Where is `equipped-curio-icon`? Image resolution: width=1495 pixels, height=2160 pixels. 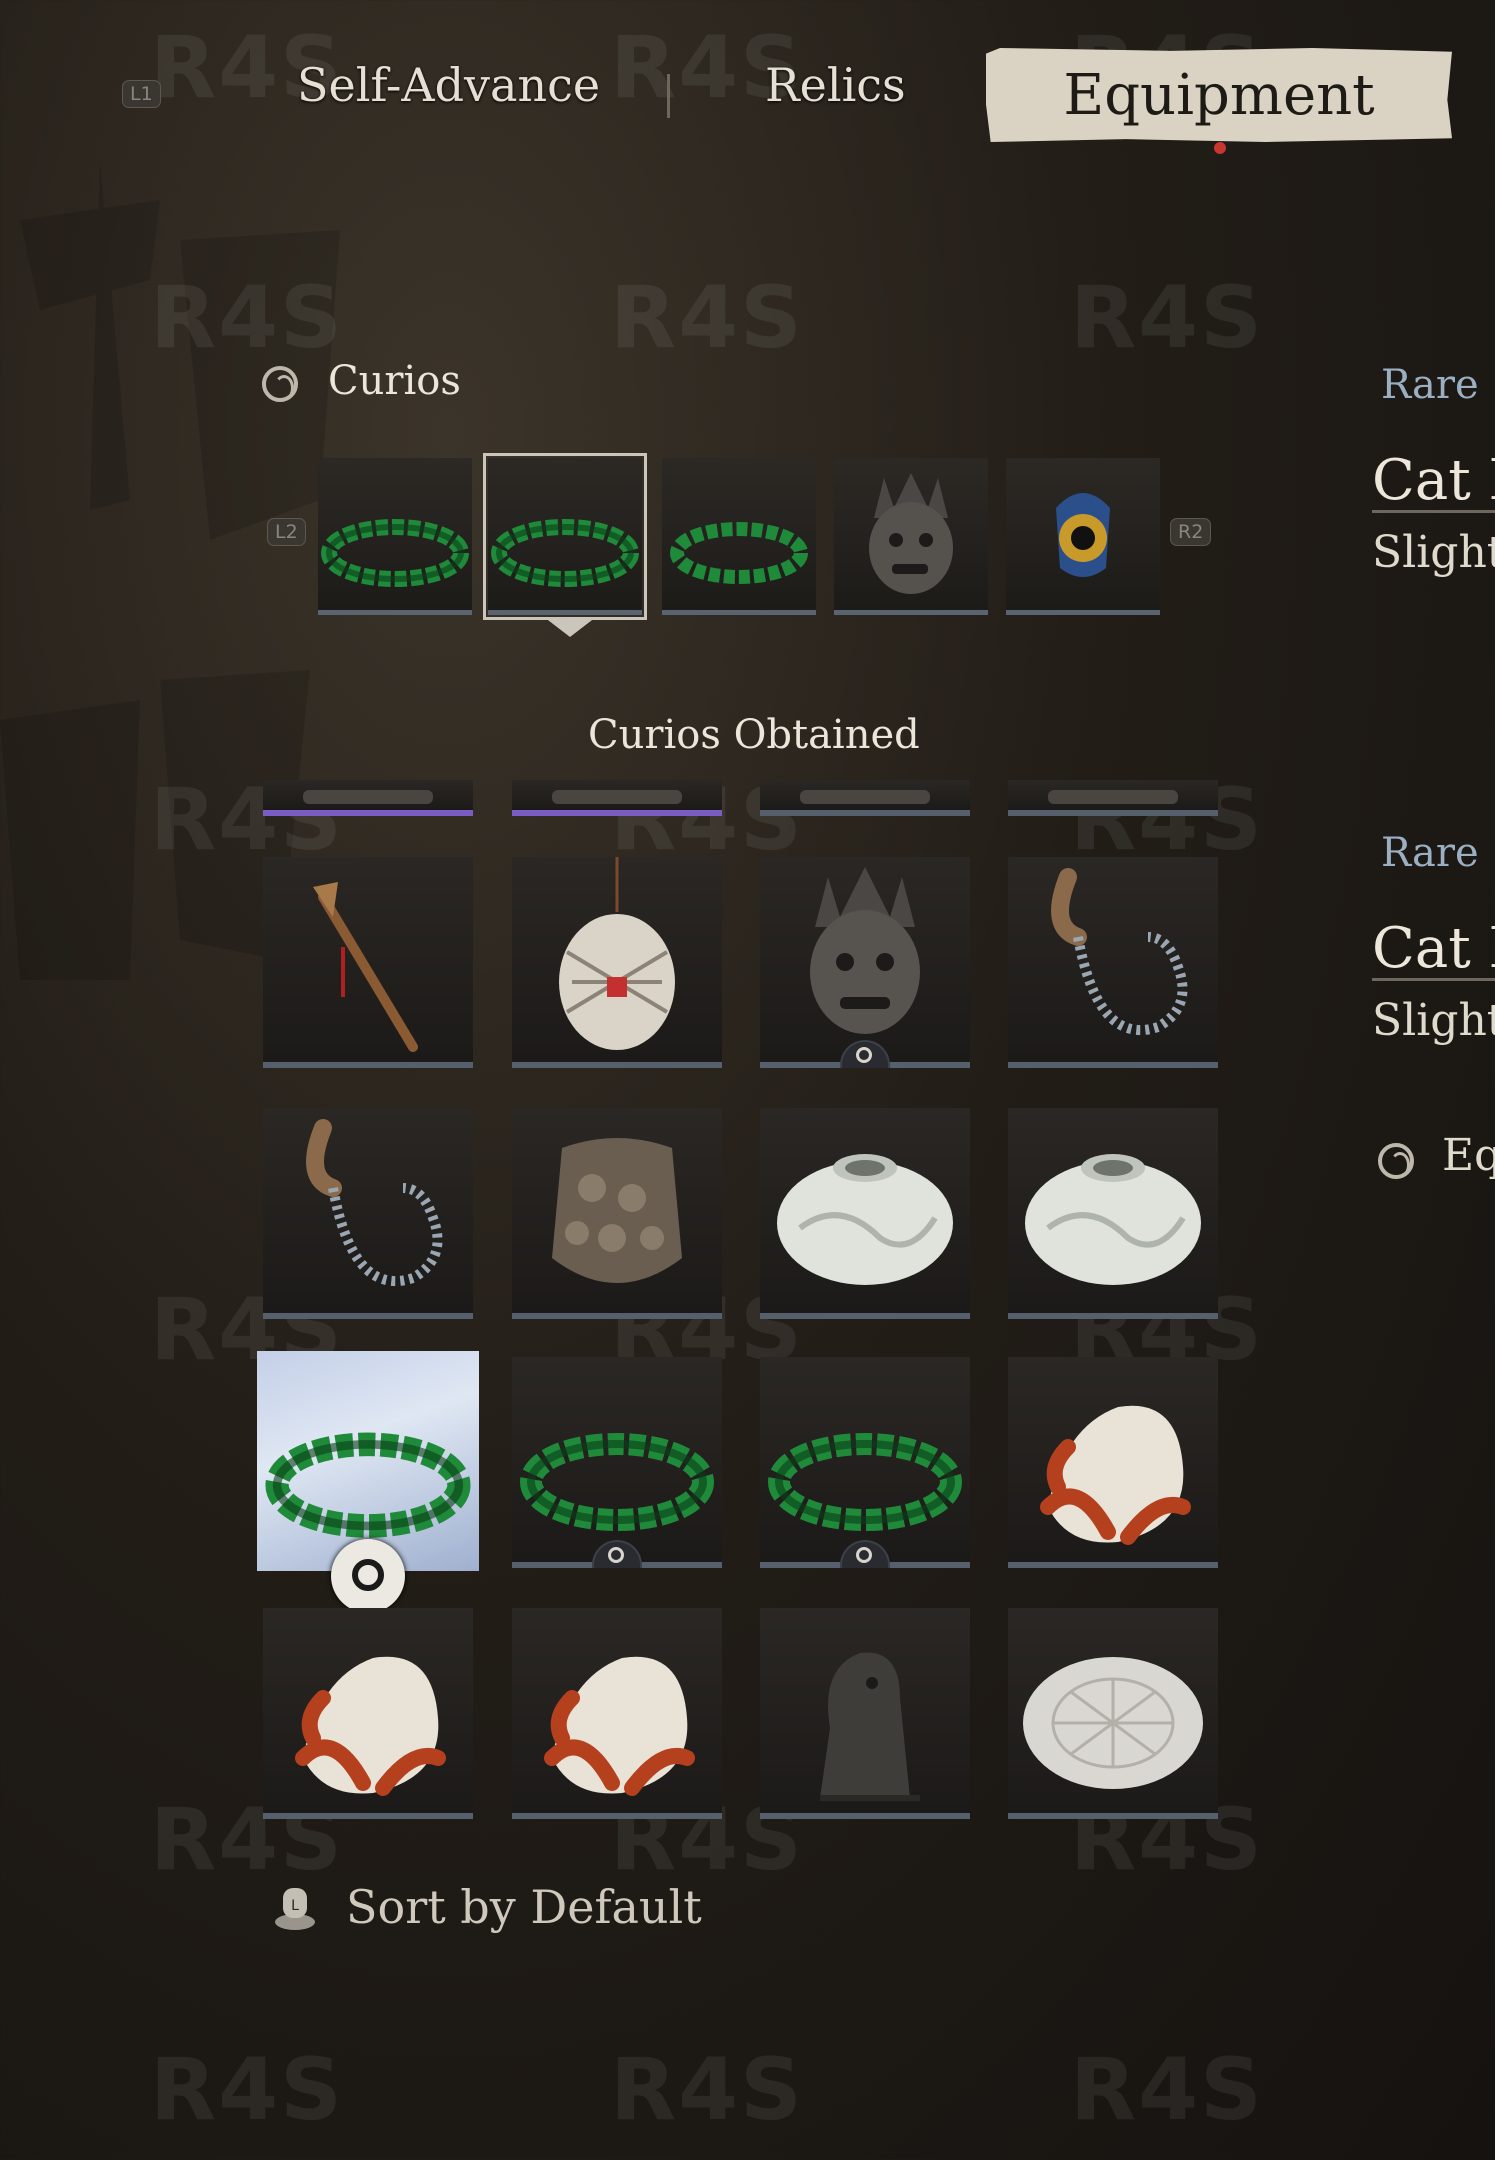 equipped-curio-icon is located at coordinates (1396, 1161).